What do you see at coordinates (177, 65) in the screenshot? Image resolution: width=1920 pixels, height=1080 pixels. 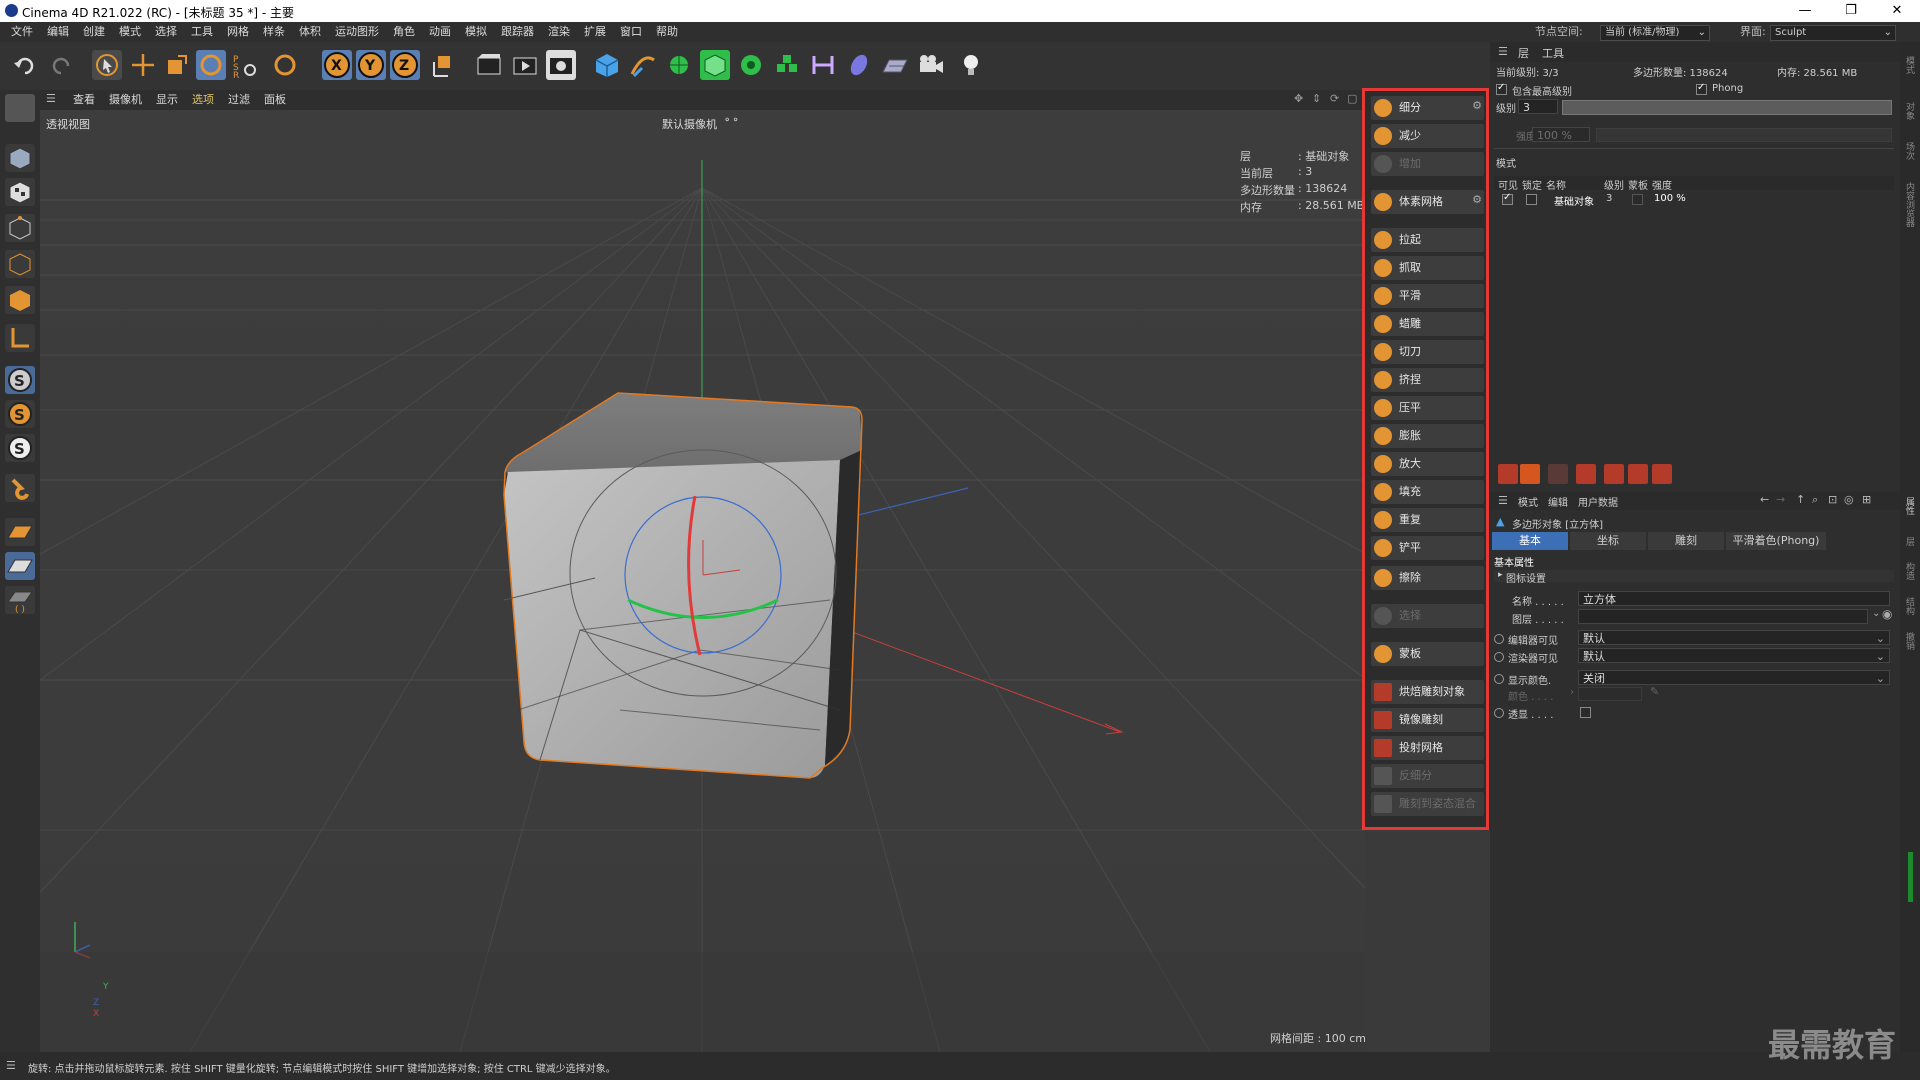 I see `scale-icon` at bounding box center [177, 65].